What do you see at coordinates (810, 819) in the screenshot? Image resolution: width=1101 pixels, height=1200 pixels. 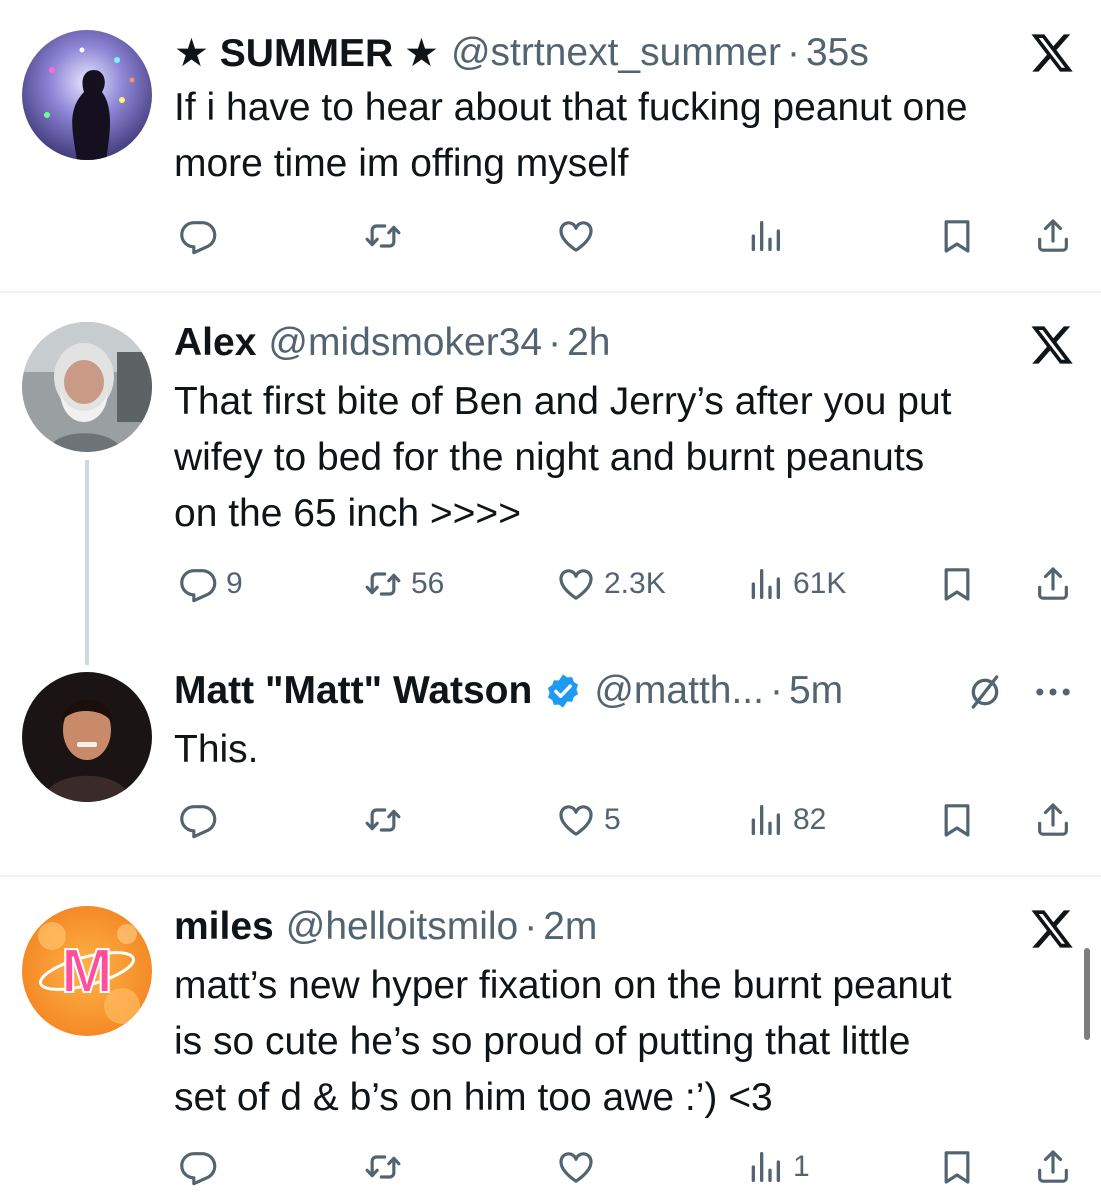 I see `views-count: 82` at bounding box center [810, 819].